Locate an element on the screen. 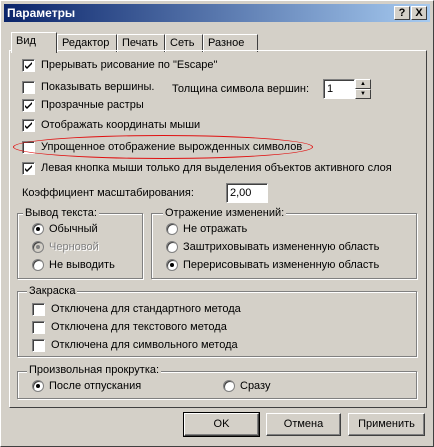 This screenshot has height=447, width=434. vertex-size-input: 1 is located at coordinates (339, 89).